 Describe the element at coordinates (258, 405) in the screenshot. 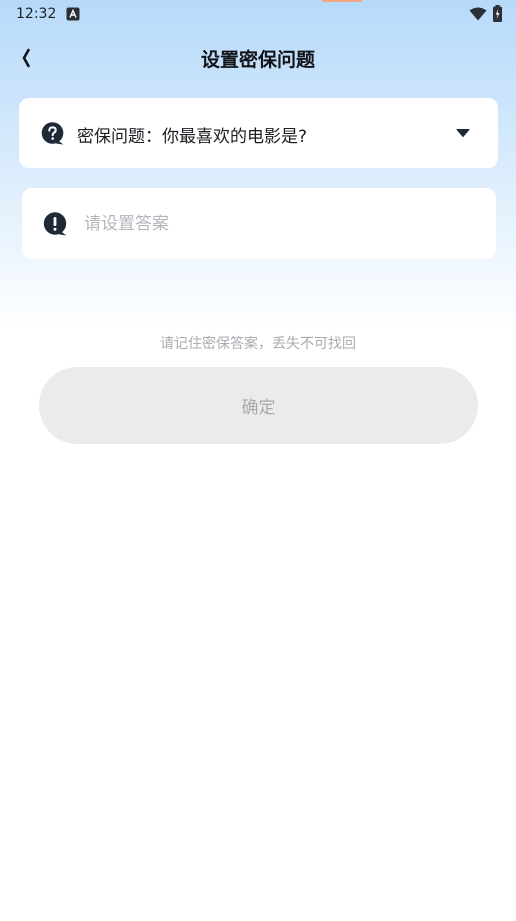

I see `confirm-button: 确定` at that location.